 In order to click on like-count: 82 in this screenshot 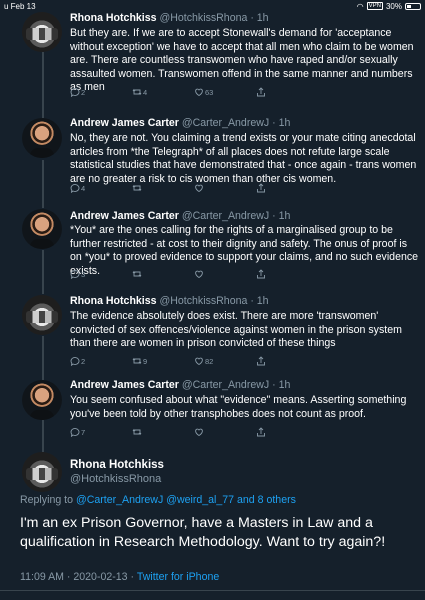, I will do `click(209, 361)`.